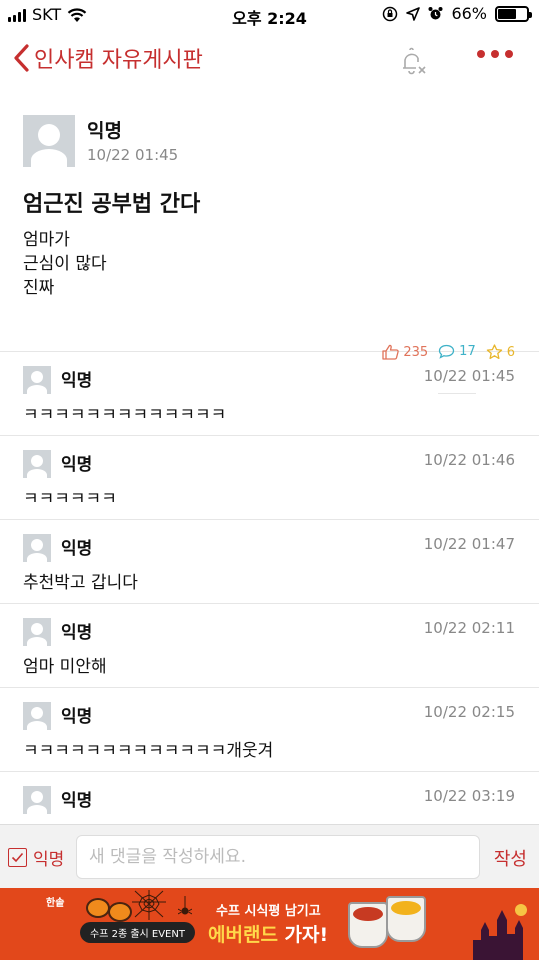 This screenshot has height=960, width=539. I want to click on battery-icon, so click(513, 13).